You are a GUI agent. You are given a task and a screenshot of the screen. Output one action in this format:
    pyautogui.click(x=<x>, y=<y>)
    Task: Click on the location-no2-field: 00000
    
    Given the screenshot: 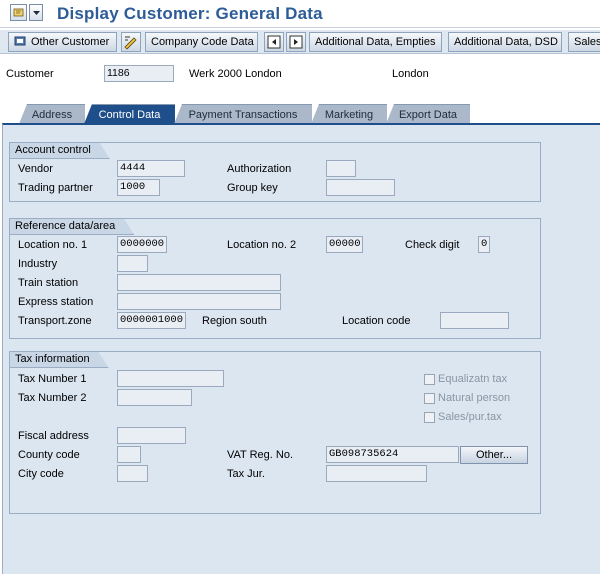 What is the action you would take?
    pyautogui.click(x=344, y=244)
    